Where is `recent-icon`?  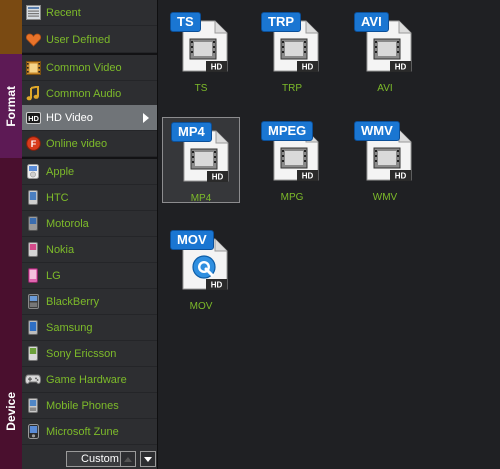 recent-icon is located at coordinates (33, 13).